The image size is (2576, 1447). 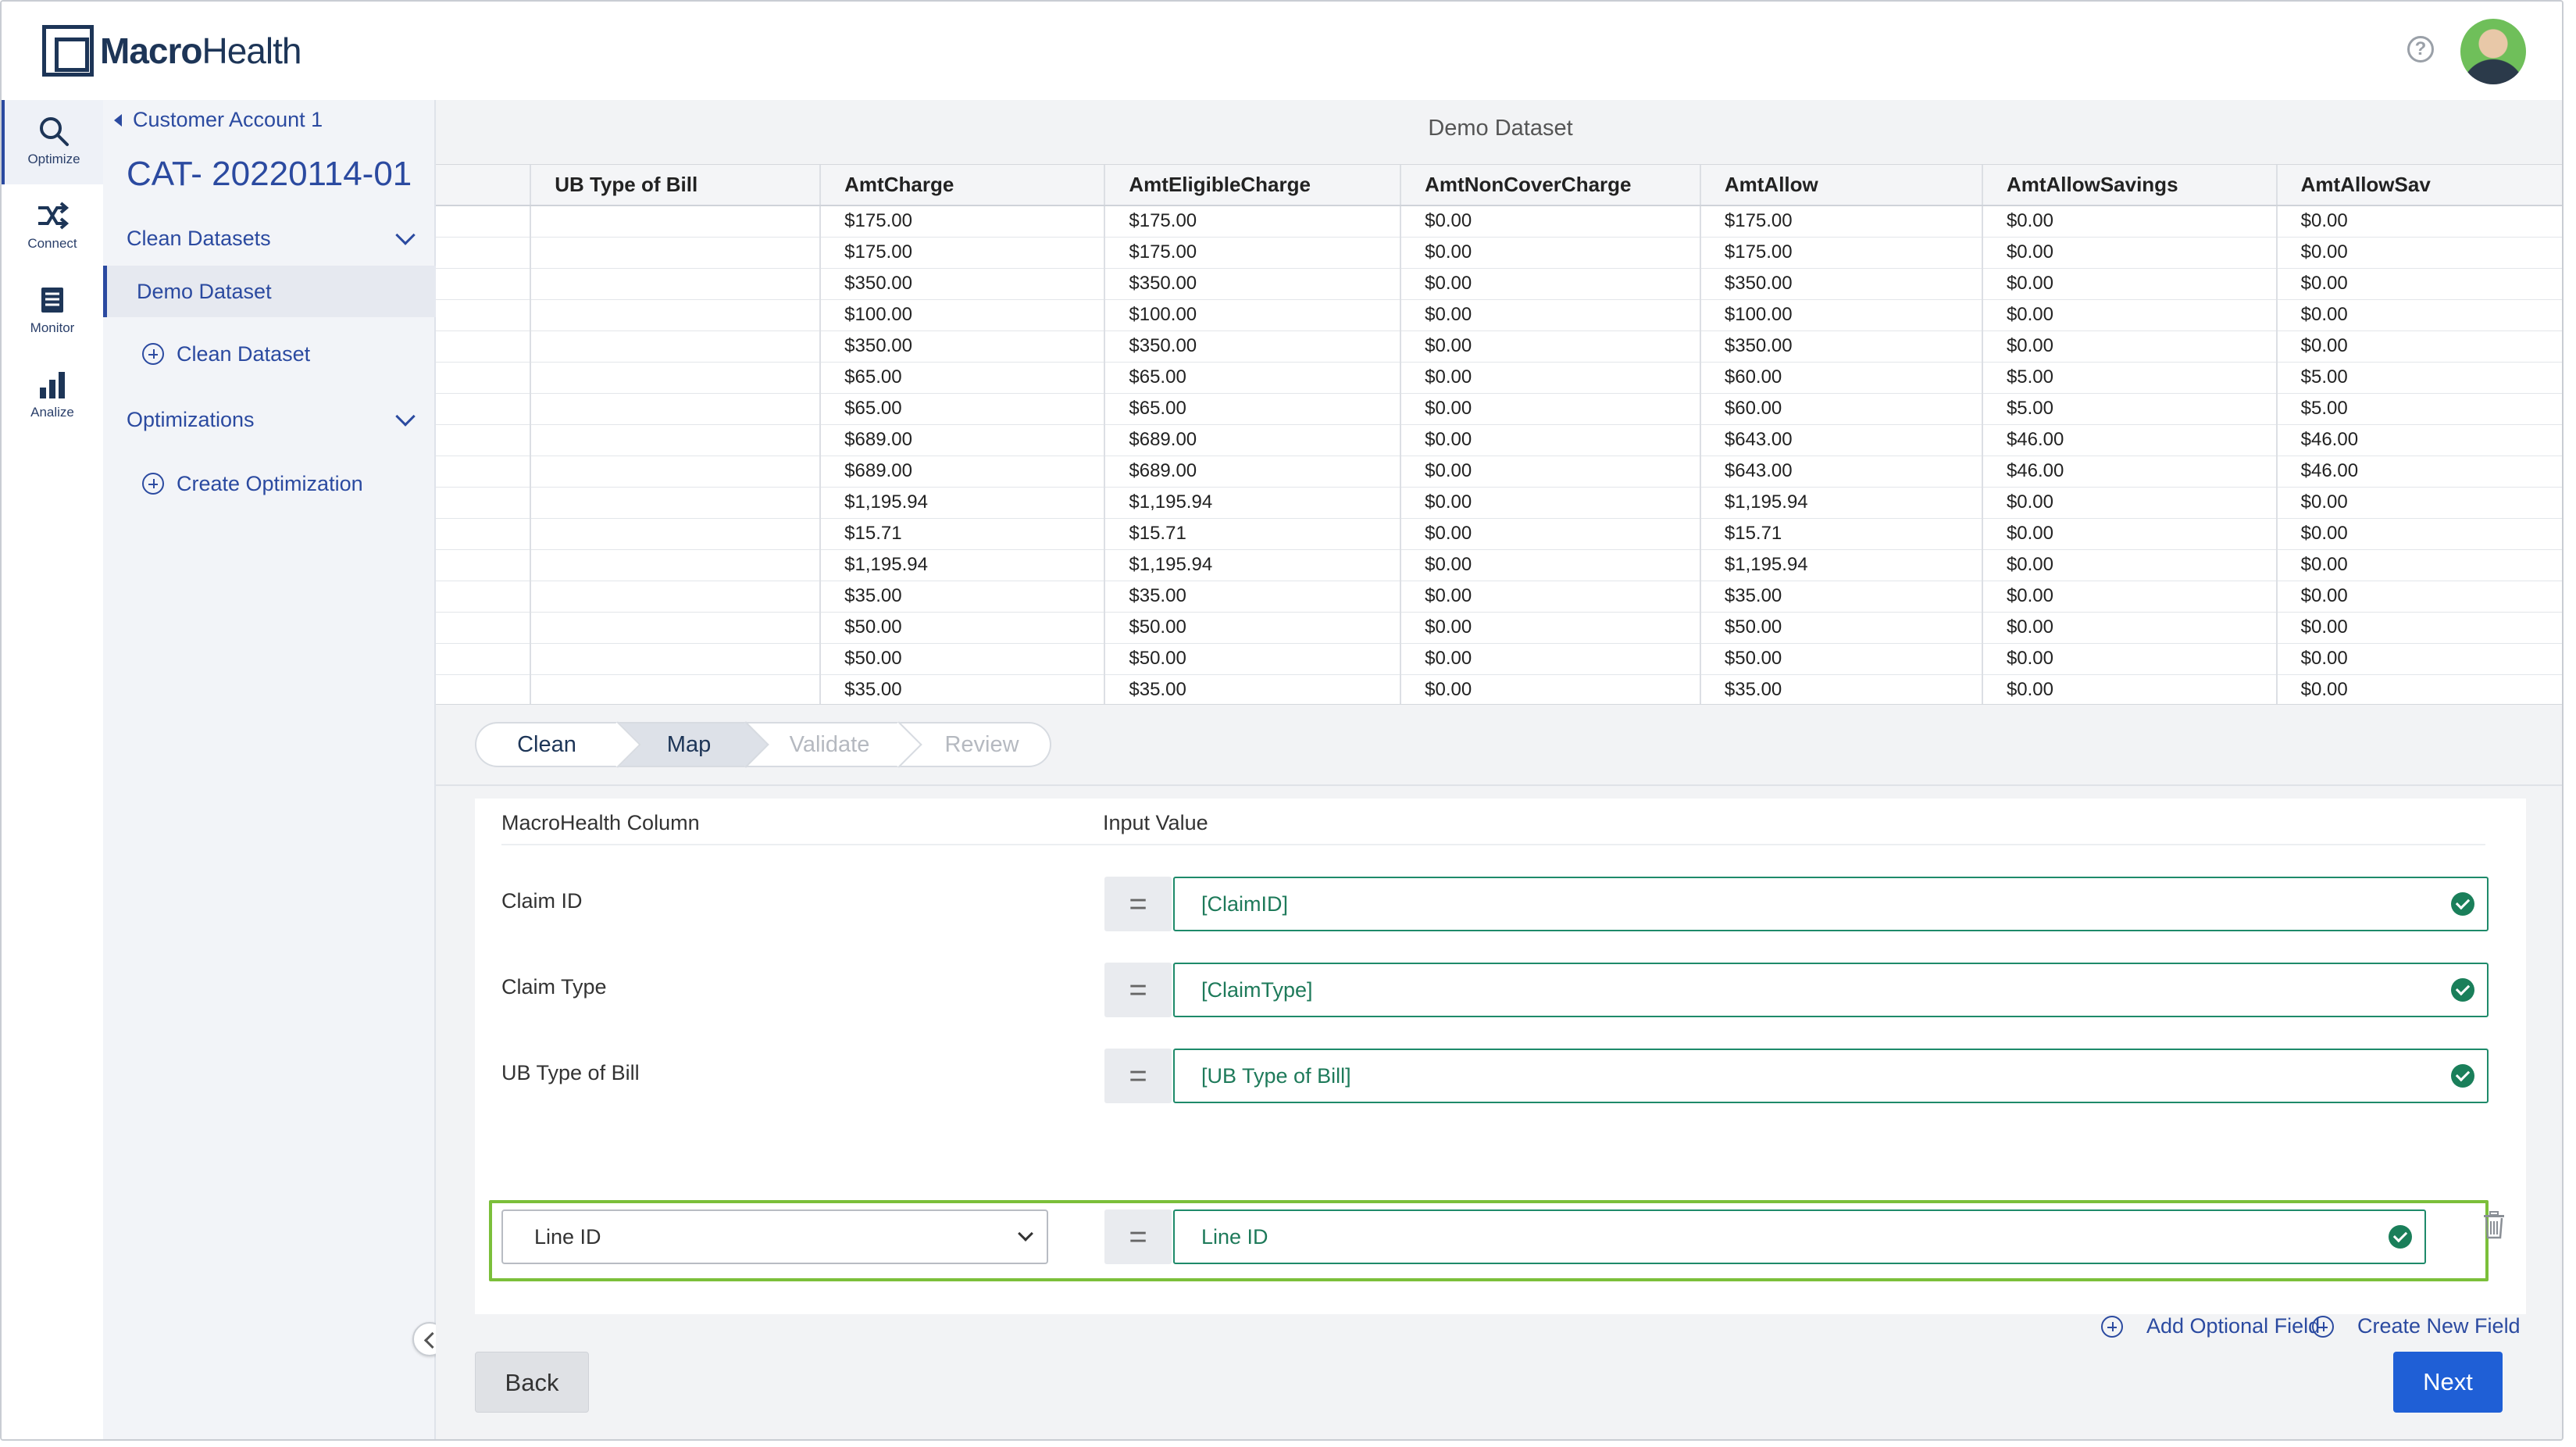 I want to click on table-cell: $50.00, so click(x=963, y=628).